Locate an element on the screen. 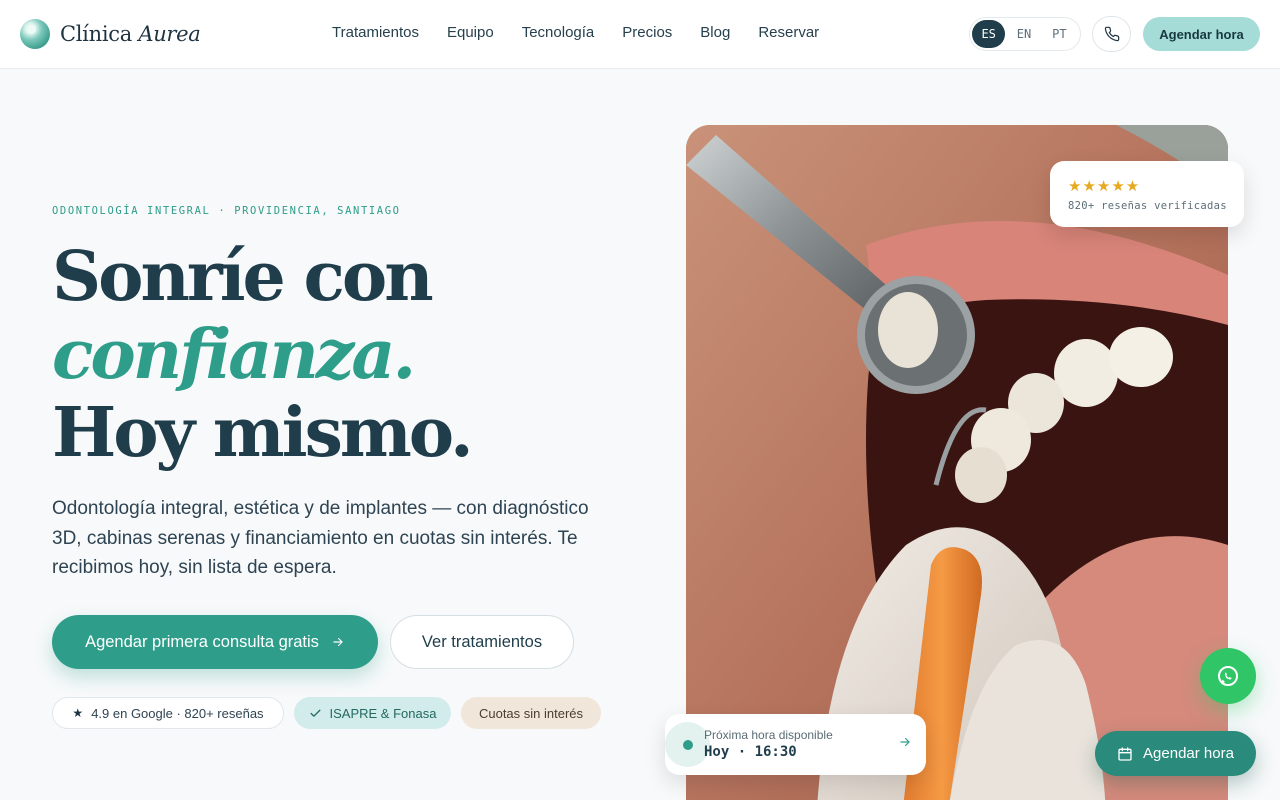  brand-logo: Clínica Aurea is located at coordinates (110, 34).